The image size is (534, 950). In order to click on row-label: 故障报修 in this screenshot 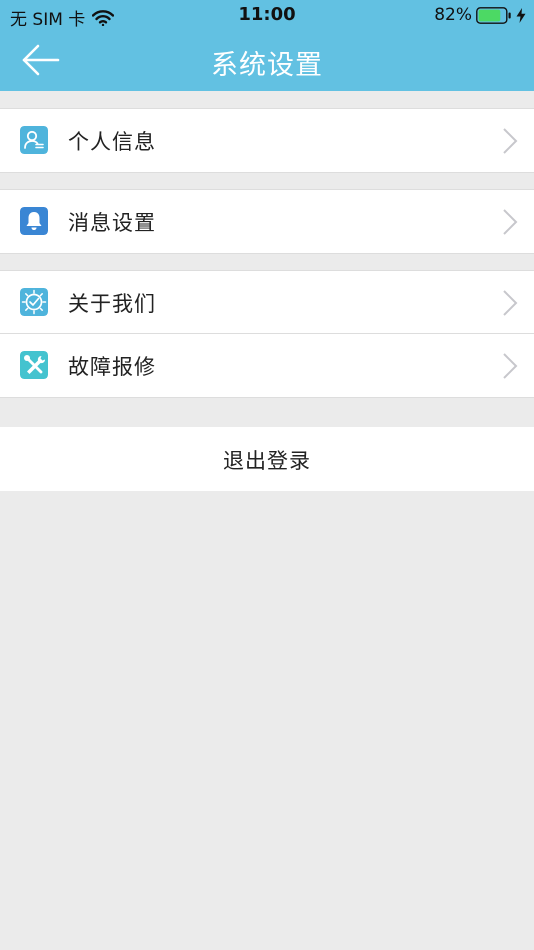, I will do `click(112, 367)`.